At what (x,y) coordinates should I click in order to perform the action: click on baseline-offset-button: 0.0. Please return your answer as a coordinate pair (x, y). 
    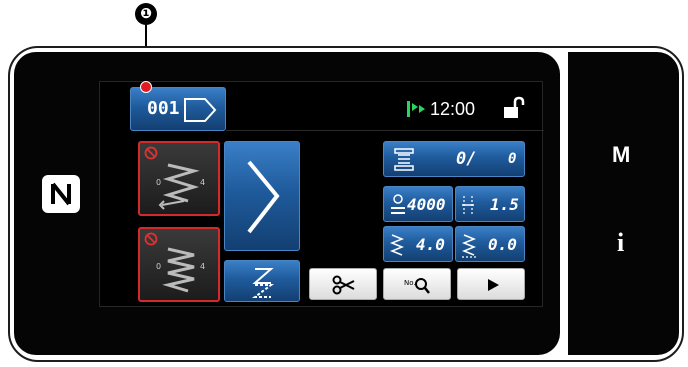
    Looking at the image, I should click on (490, 244).